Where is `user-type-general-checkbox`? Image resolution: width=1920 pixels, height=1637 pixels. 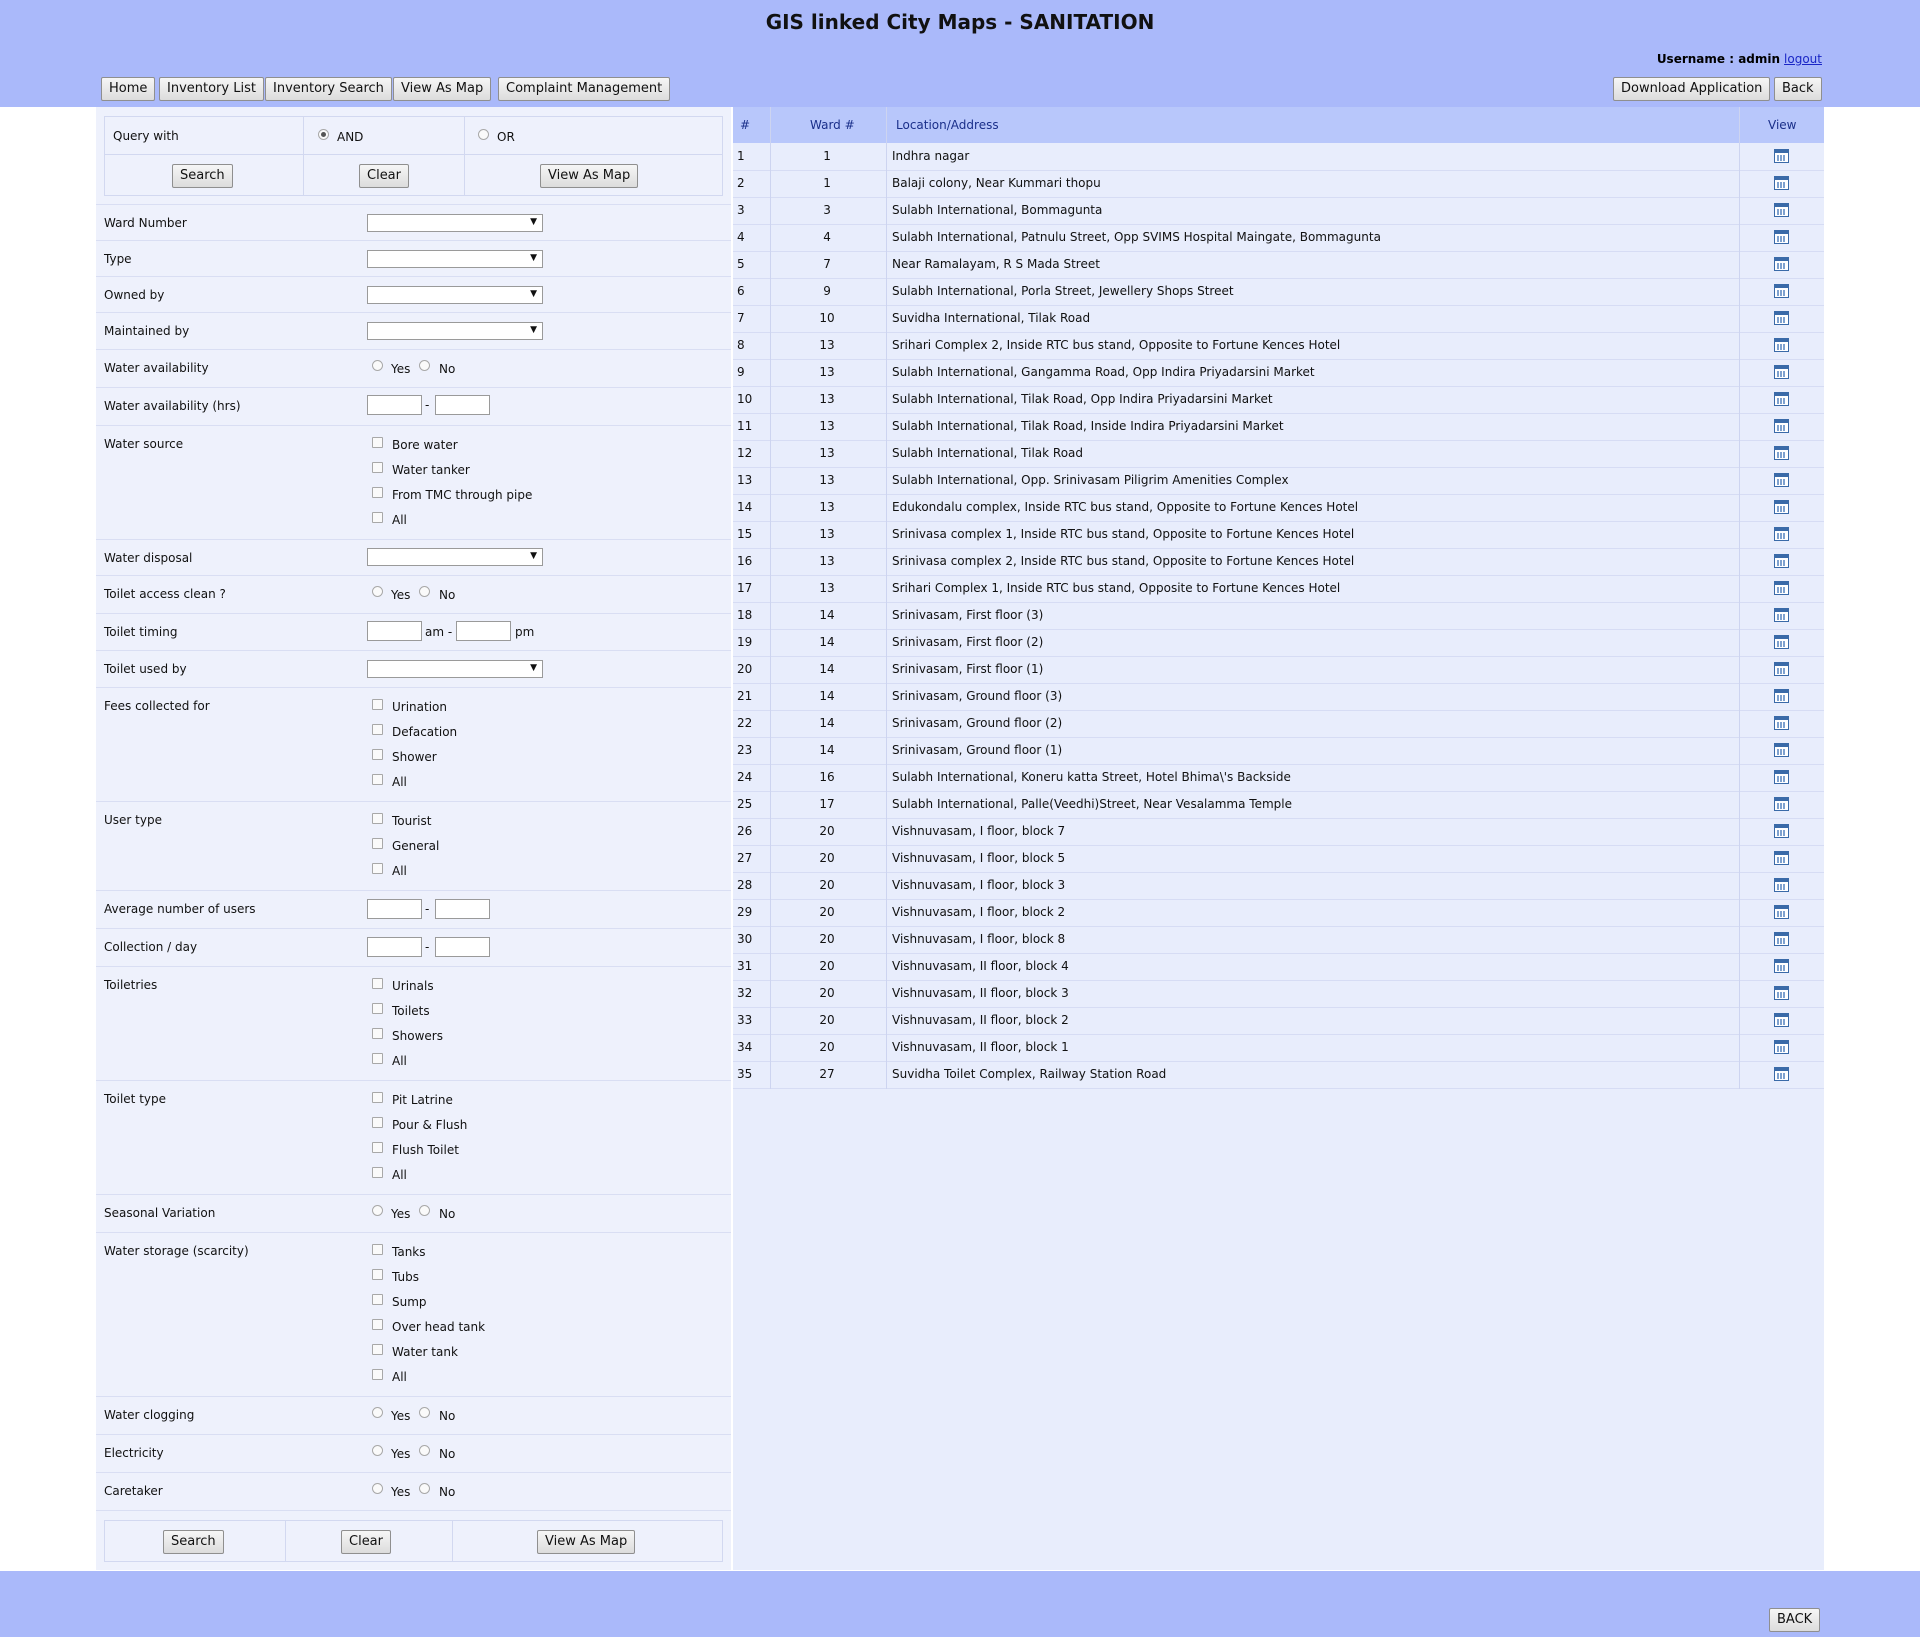 user-type-general-checkbox is located at coordinates (377, 843).